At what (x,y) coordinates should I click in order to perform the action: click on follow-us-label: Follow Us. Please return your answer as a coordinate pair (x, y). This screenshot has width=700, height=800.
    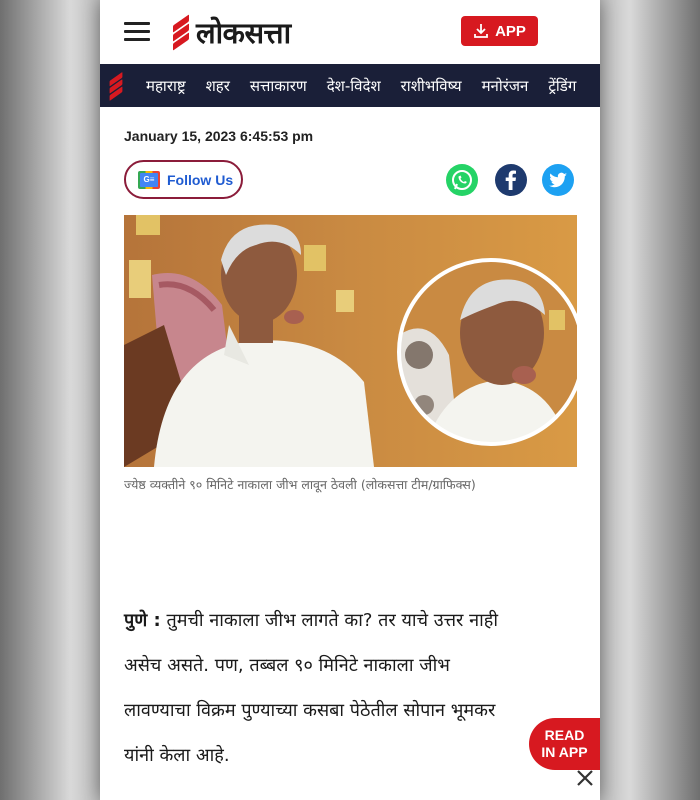
    Looking at the image, I should click on (200, 179).